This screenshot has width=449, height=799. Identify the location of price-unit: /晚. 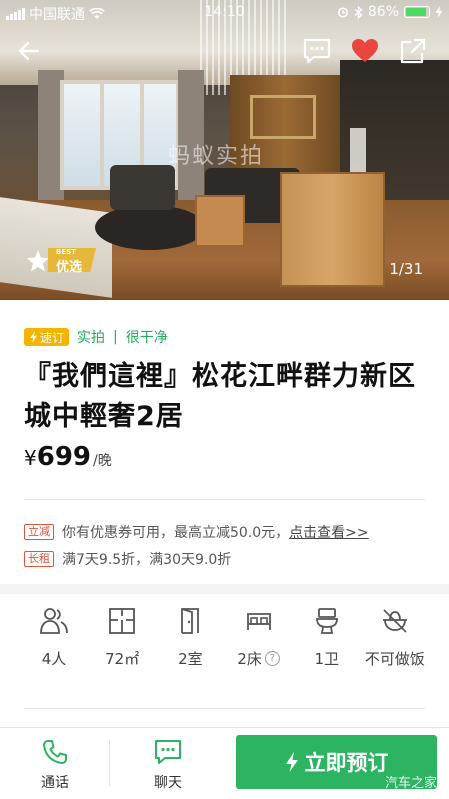
(102, 461).